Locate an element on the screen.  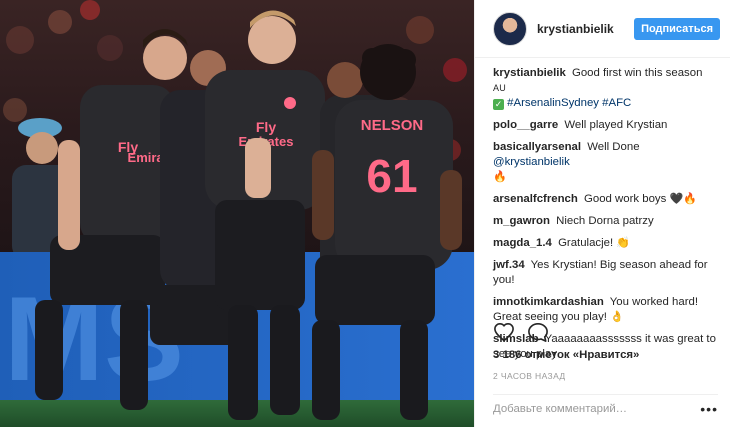
list-item: polo__garre Well played Krystian is located at coordinates (605, 125).